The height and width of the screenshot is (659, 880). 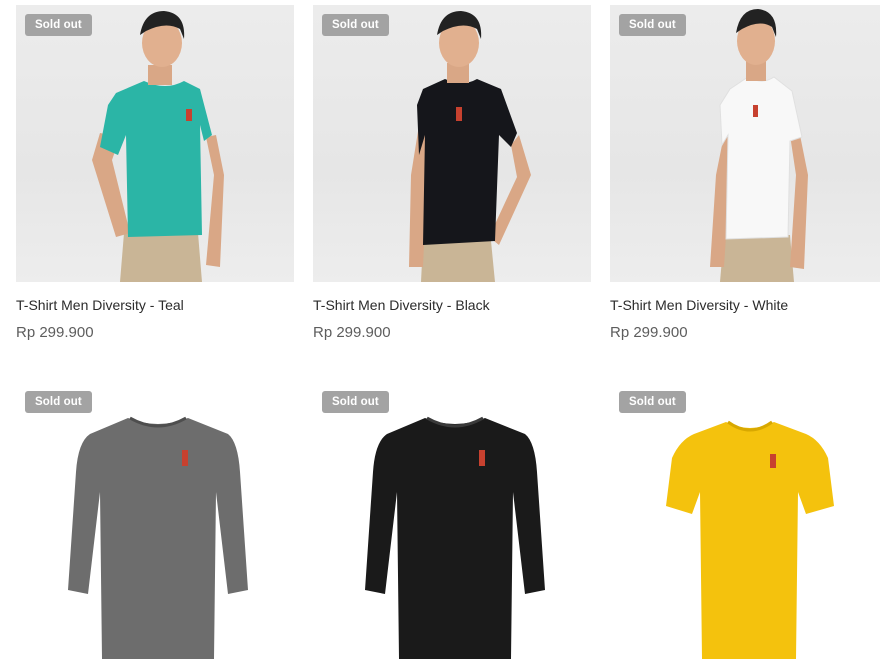 What do you see at coordinates (745, 305) in the screenshot?
I see `product-name: T-Shirt Men Diversity - White` at bounding box center [745, 305].